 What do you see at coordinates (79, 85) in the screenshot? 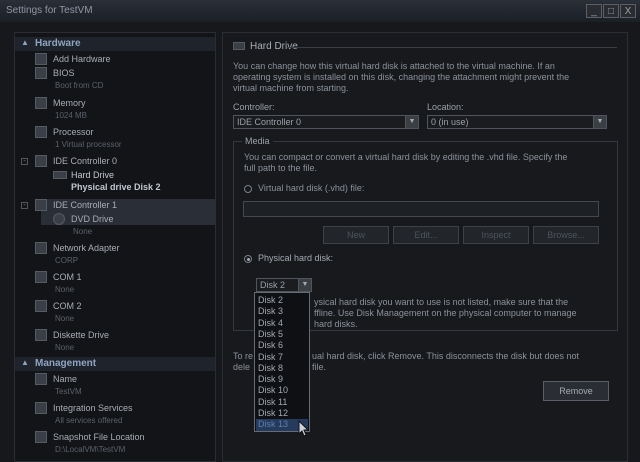
I see `sidebar-item-sub: Boot from CD` at bounding box center [79, 85].